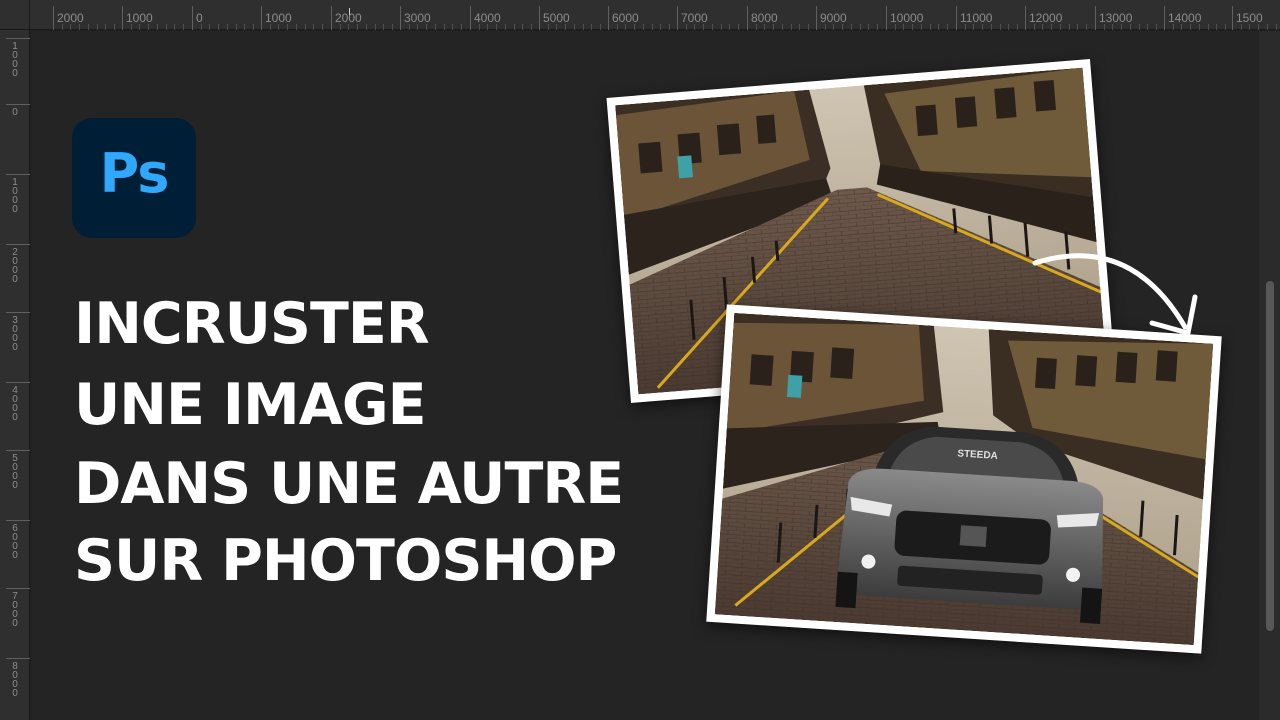 Image resolution: width=1280 pixels, height=720 pixels. Describe the element at coordinates (1046, 18) in the screenshot. I see `ruler-label: 12000` at that location.